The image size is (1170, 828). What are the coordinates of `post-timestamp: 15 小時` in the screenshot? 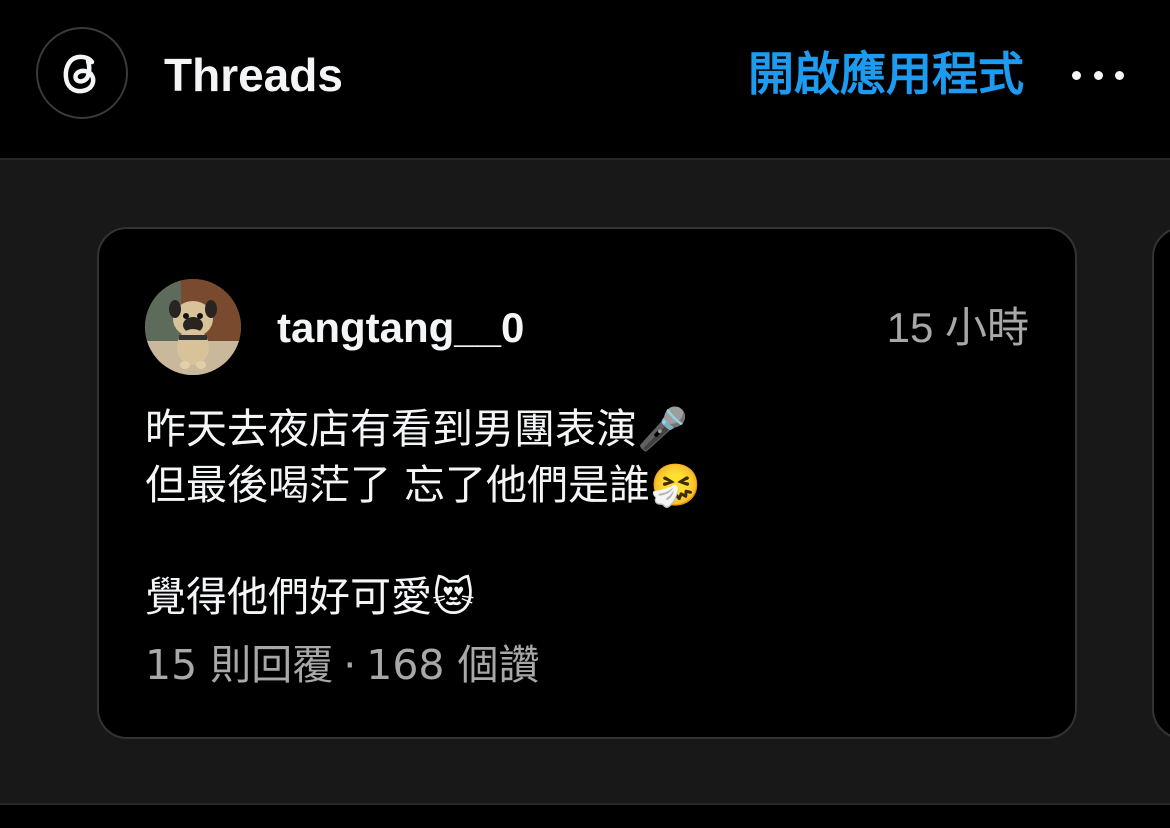 It's located at (957, 327).